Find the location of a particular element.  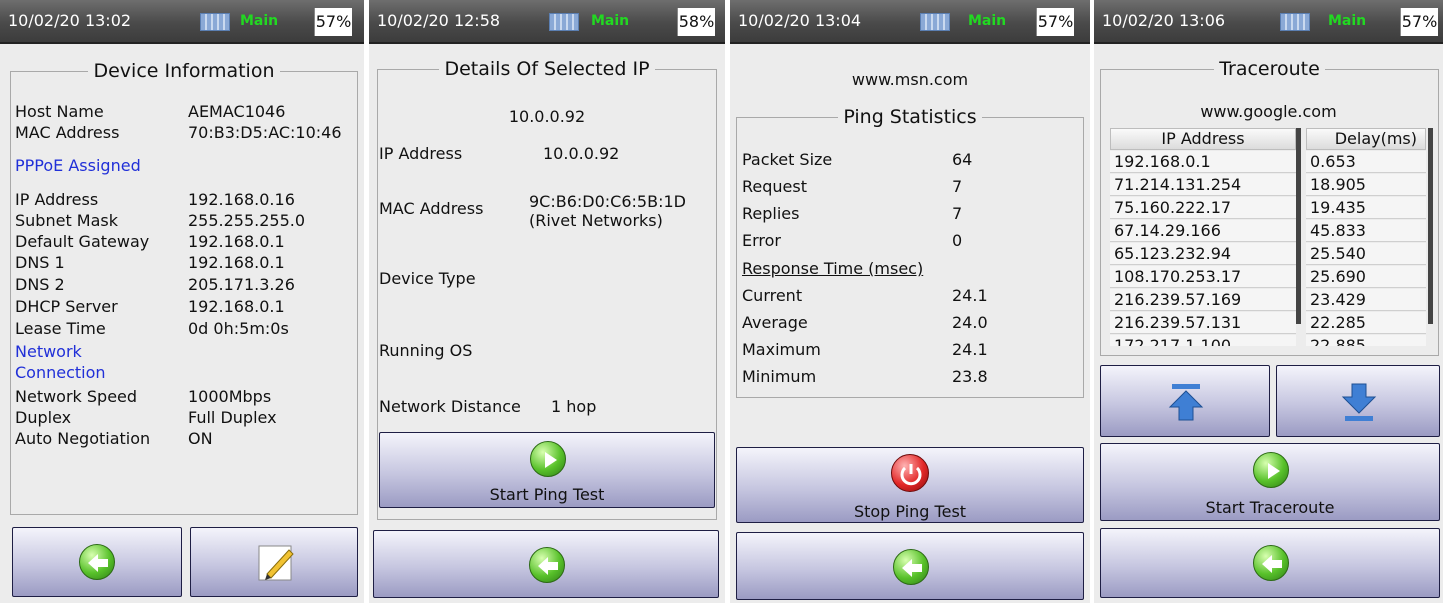

label-average: Average is located at coordinates (775, 322).